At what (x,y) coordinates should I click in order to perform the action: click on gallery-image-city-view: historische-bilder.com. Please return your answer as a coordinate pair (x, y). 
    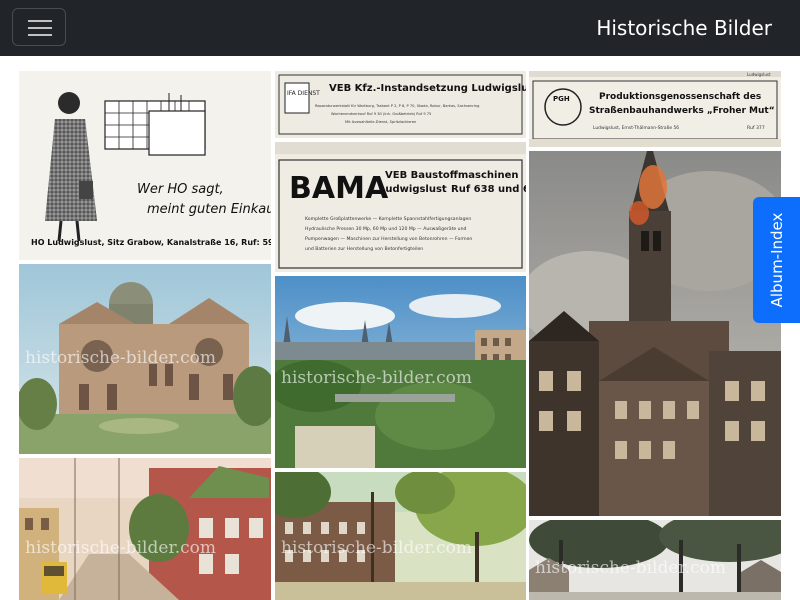
    Looking at the image, I should click on (400, 372).